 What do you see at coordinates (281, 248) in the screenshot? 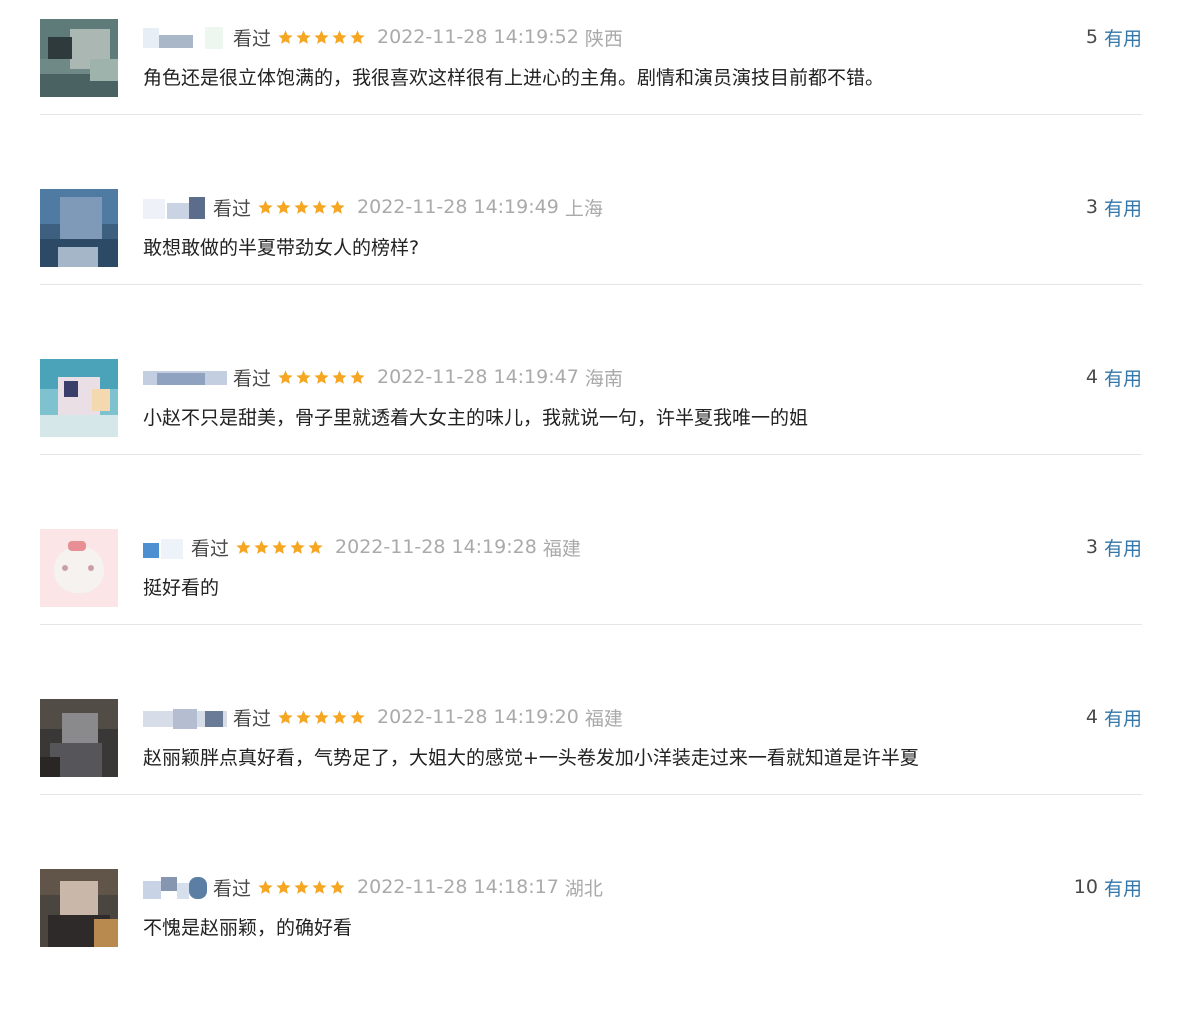
I see `comment-text: 敢想敢做的半夏带劲女人的榜样?` at bounding box center [281, 248].